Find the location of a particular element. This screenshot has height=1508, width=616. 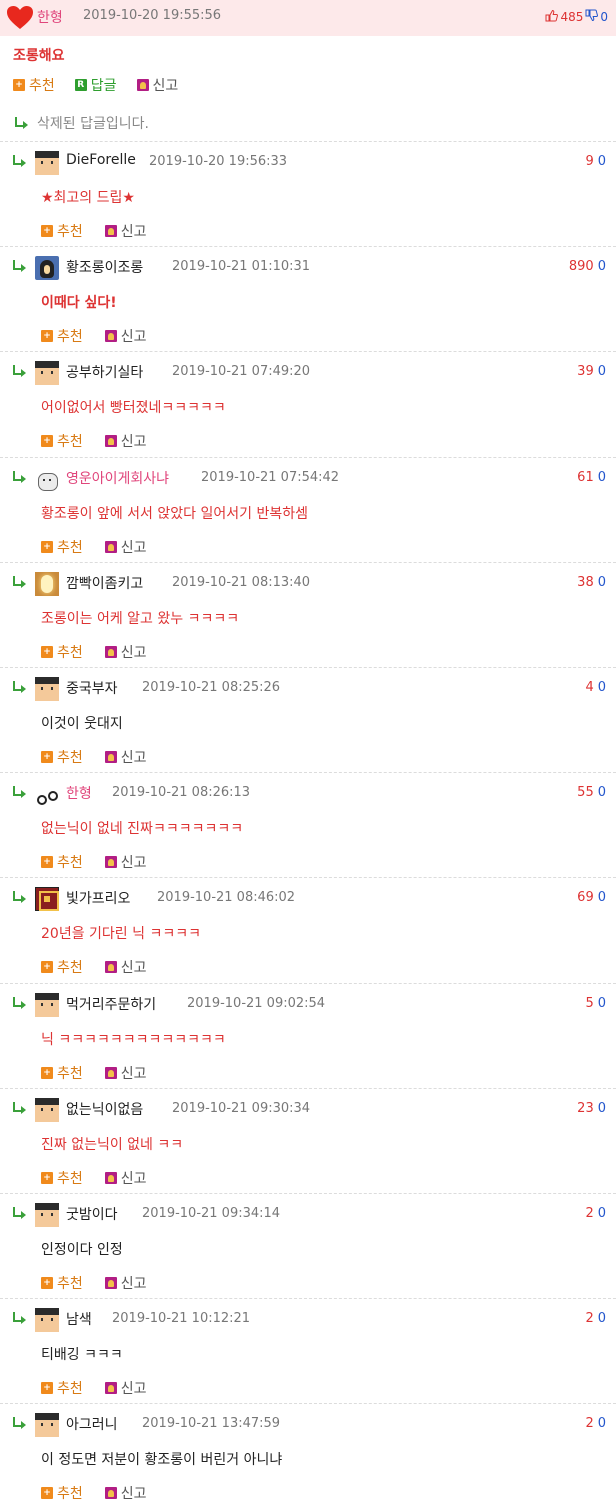

comment-nickname: 공부하기실타 is located at coordinates (104, 372).